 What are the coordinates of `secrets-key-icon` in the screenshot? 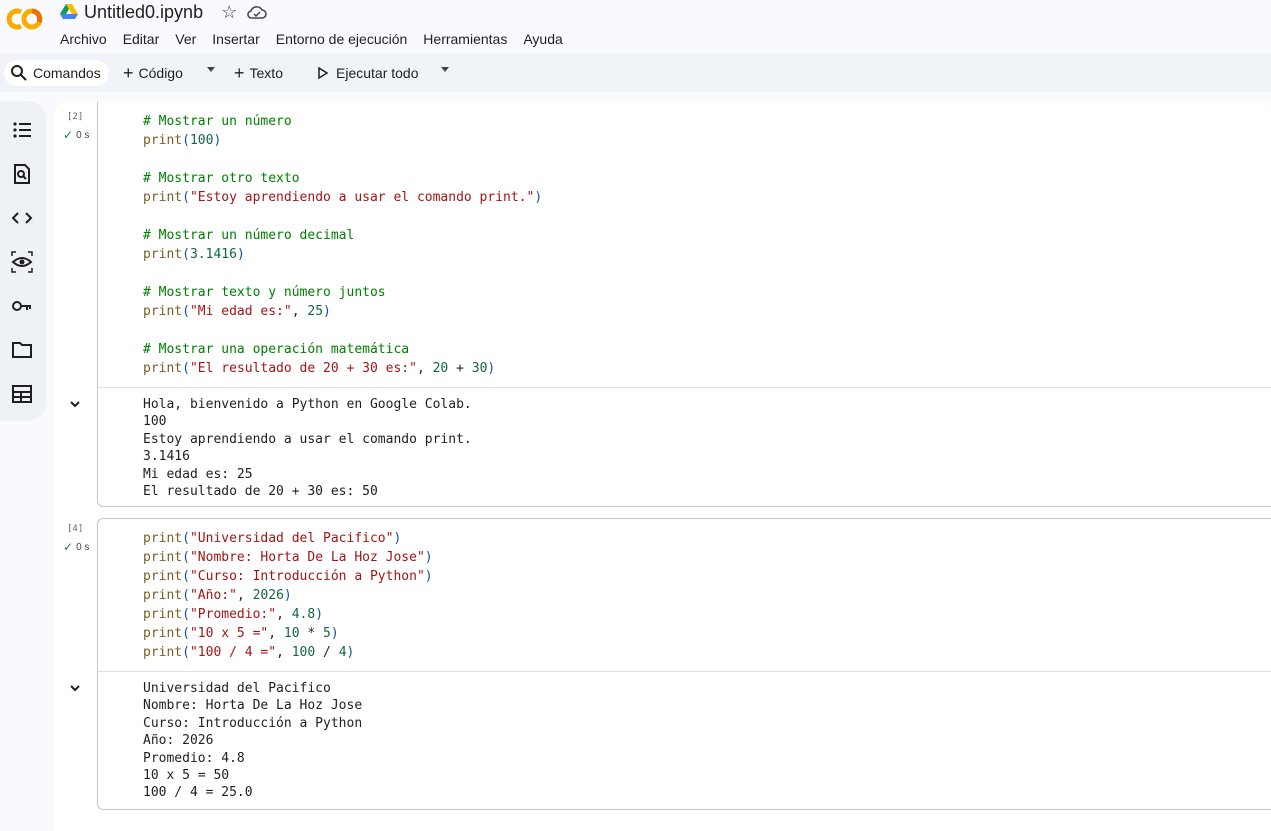 It's located at (22, 306).